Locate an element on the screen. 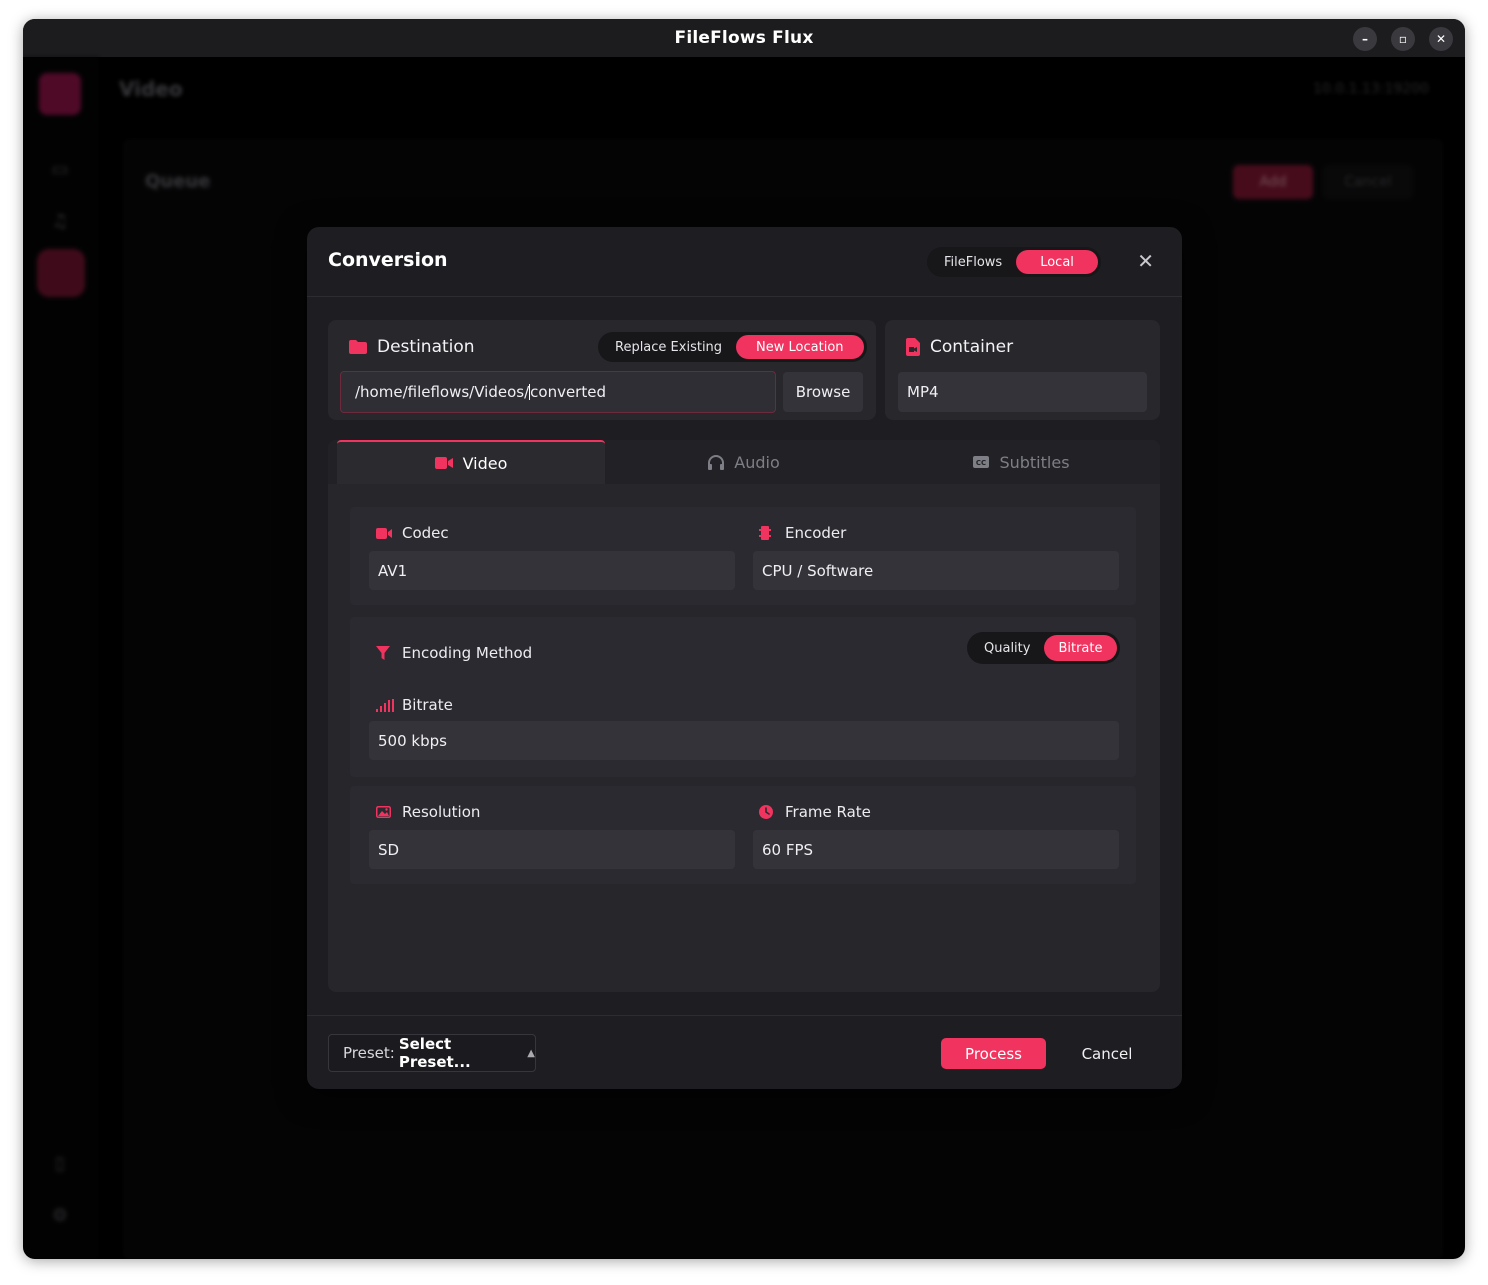  destination-title: Destination is located at coordinates (426, 347).